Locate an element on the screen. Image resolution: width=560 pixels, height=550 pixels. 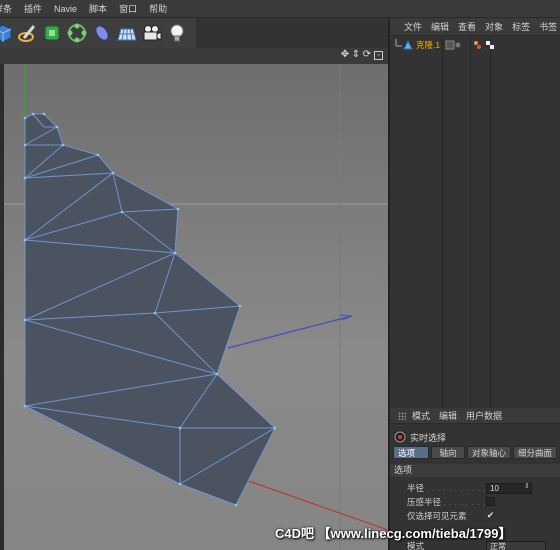
object-manager-menubar: 文件 编辑 查看 对象 标签 书签 is located at coordinates (475, 27).